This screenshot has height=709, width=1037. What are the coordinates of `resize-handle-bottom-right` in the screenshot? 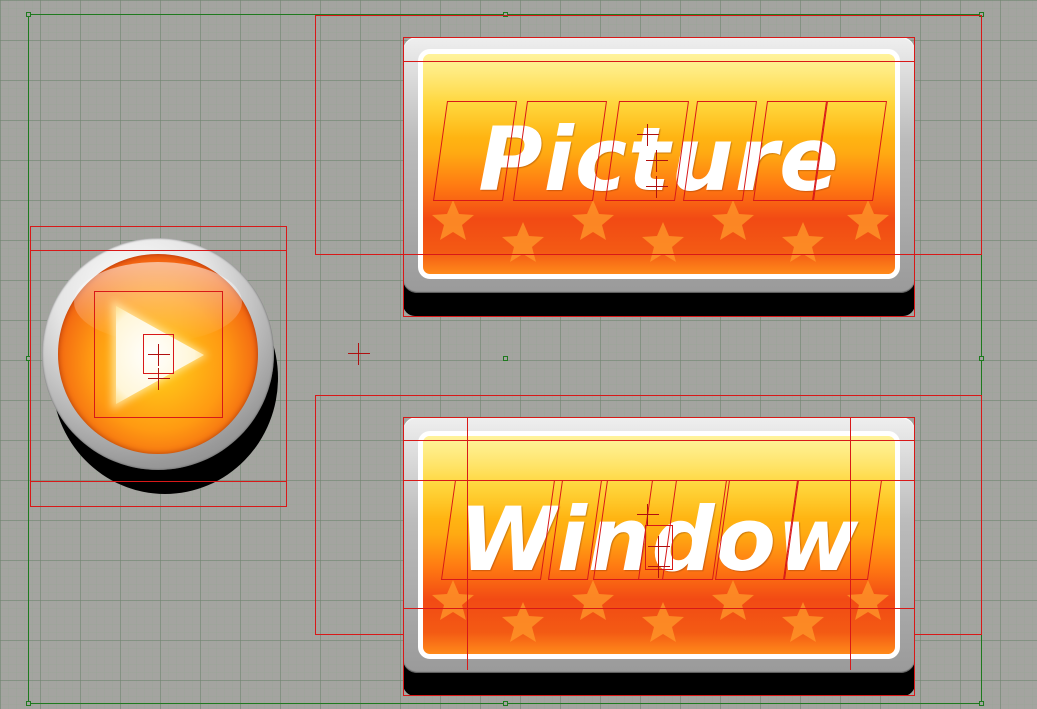 It's located at (981, 703).